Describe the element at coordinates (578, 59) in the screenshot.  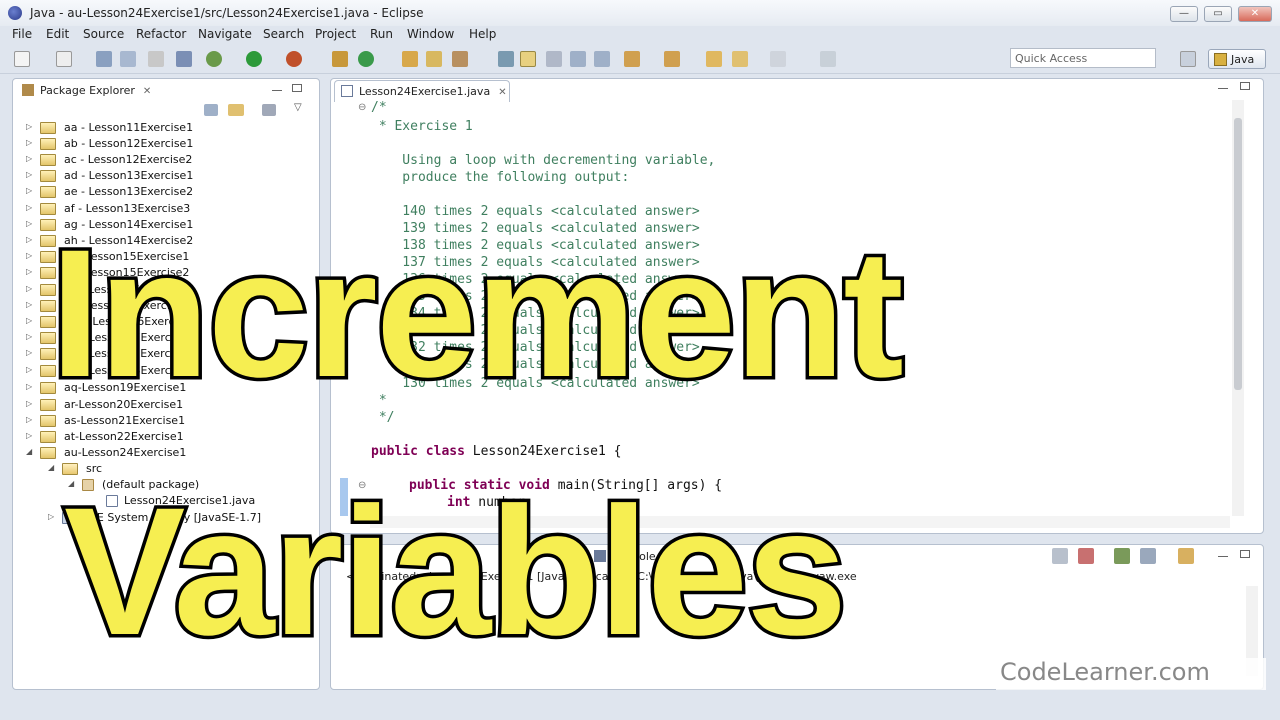
I see `show-whitespace-icon` at that location.